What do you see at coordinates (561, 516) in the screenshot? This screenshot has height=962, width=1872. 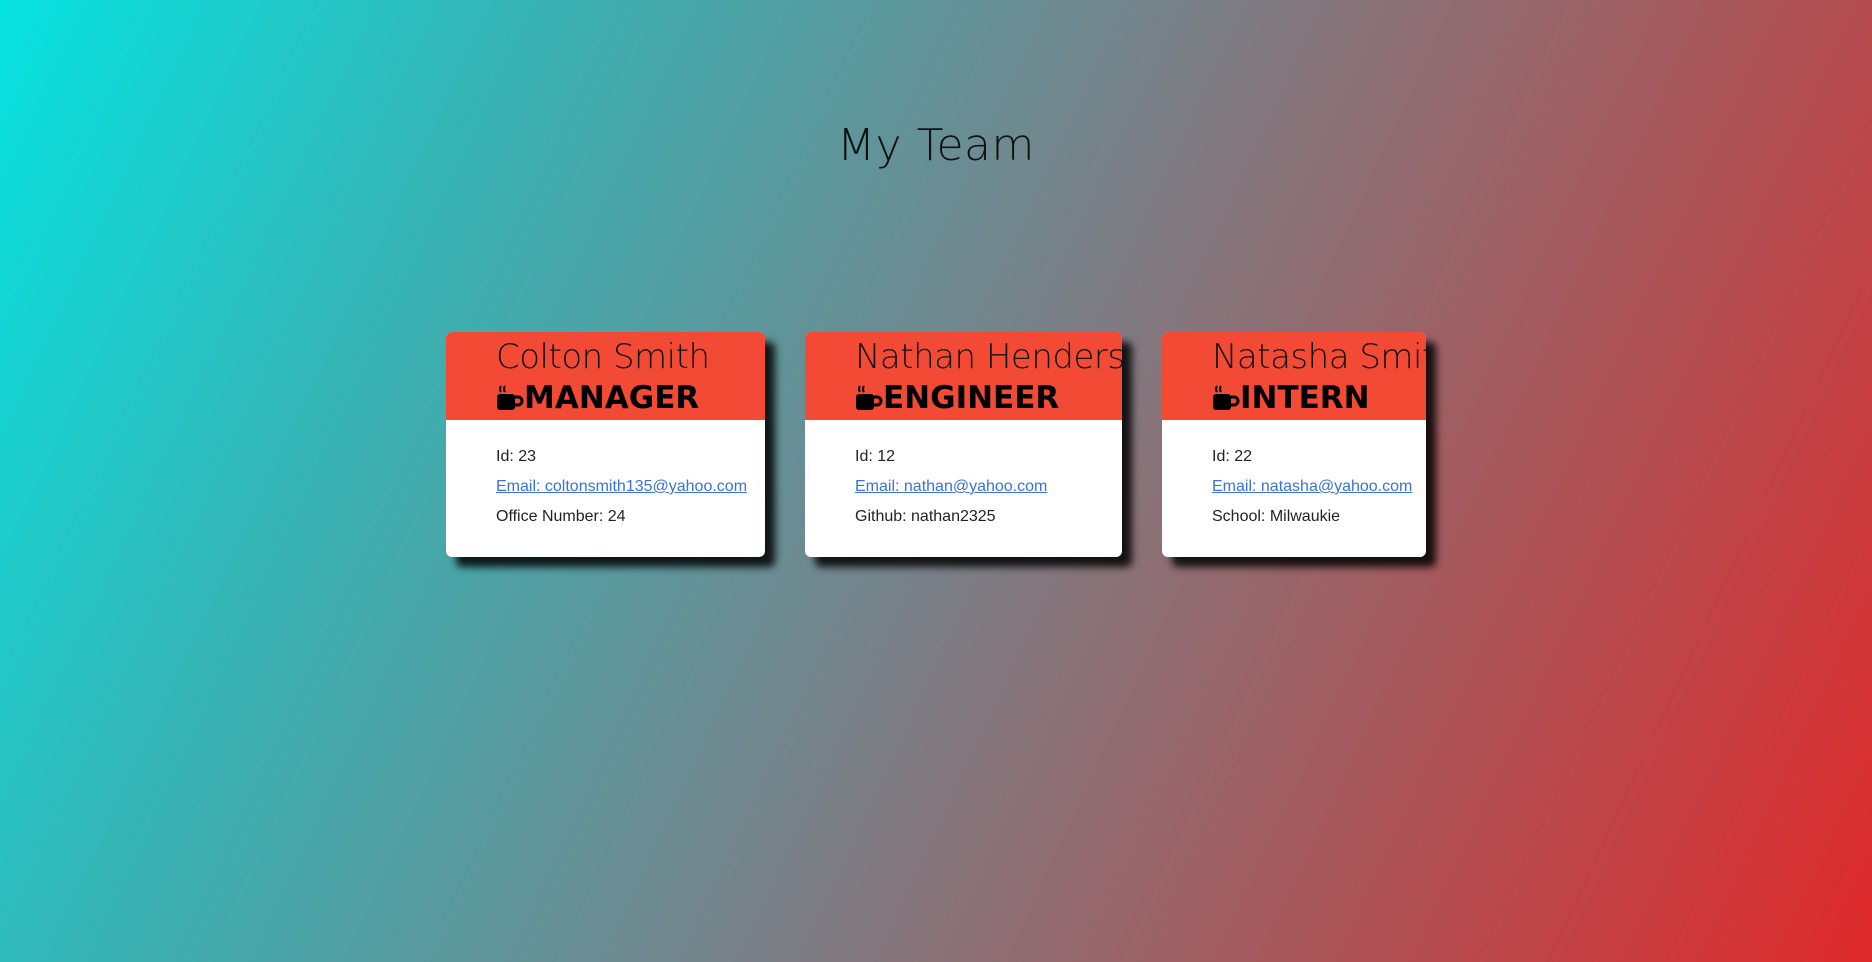 I see `employee-office-number: Office Number: 24` at bounding box center [561, 516].